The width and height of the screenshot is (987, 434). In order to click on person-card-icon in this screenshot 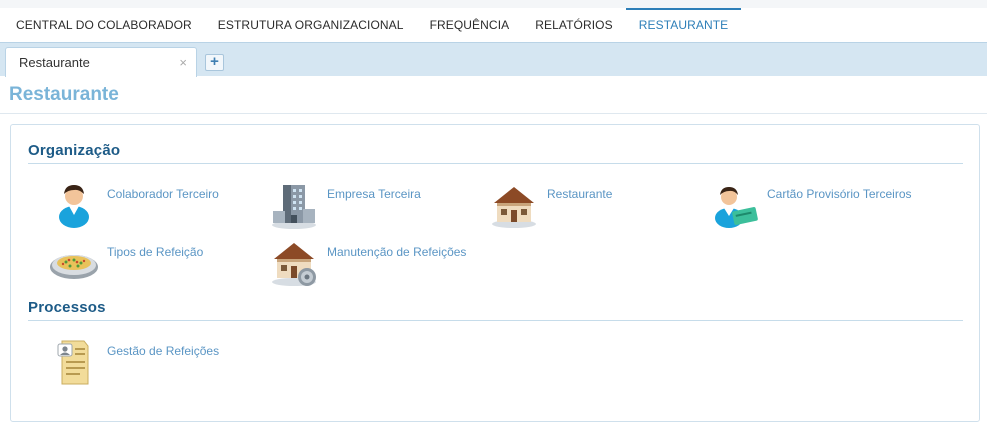, I will do `click(736, 207)`.